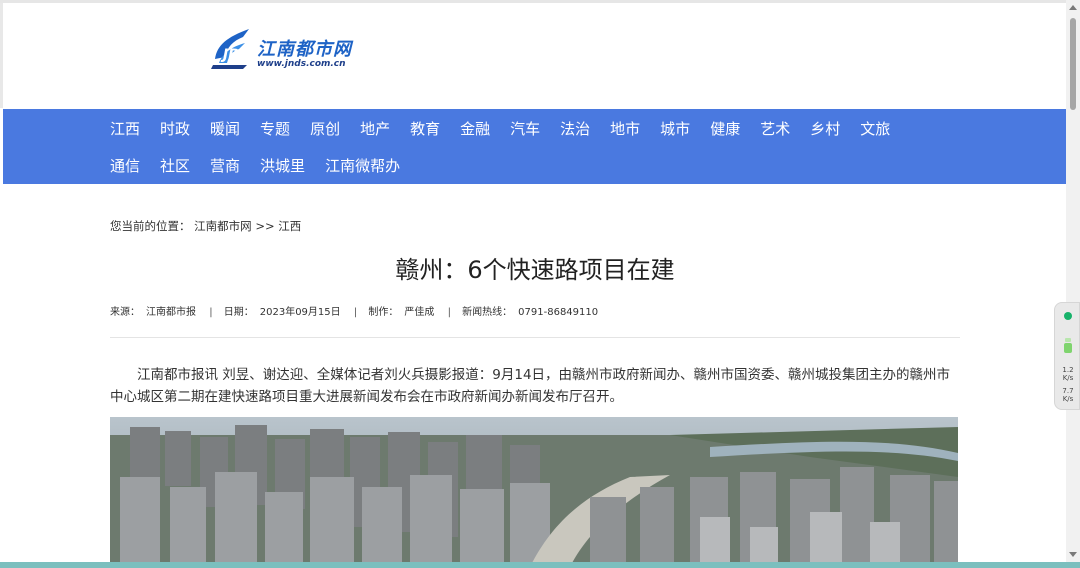 The width and height of the screenshot is (1080, 568). I want to click on nav-item-art: 艺术, so click(775, 129).